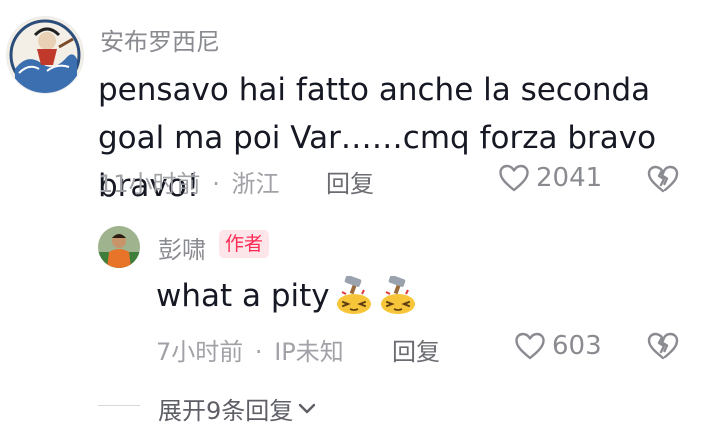 This screenshot has height=437, width=720. I want to click on like-button: 2041, so click(550, 178).